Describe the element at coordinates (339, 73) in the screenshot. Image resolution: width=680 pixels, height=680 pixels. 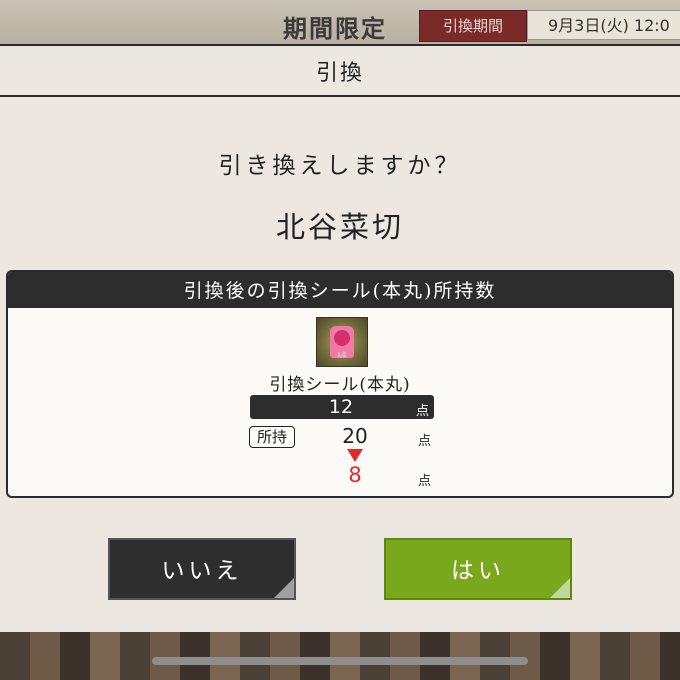
I see `dialog-title: 引換` at that location.